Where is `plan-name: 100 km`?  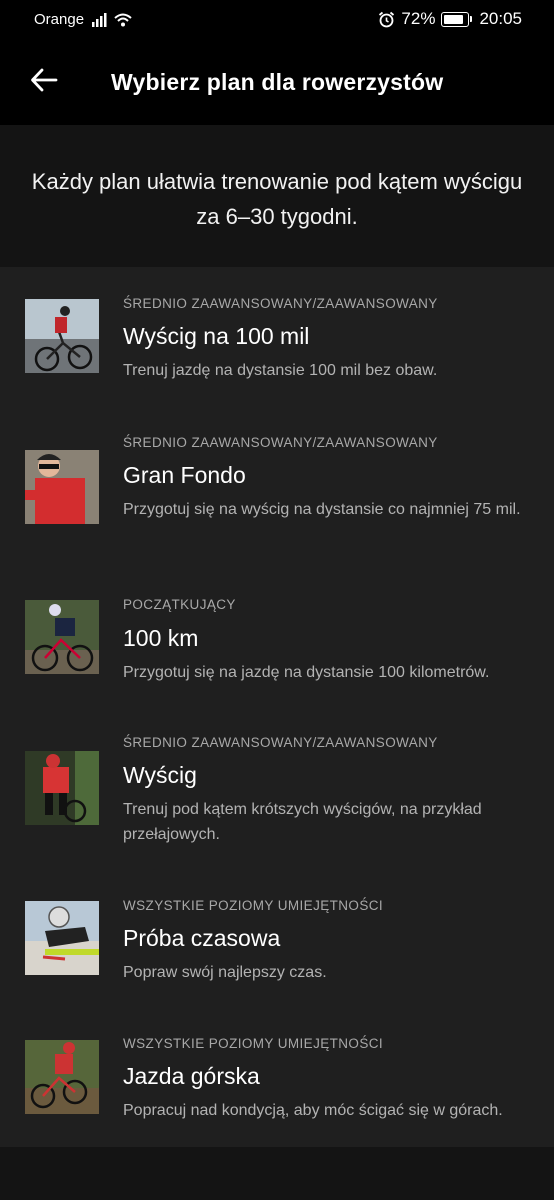
plan-name: 100 km is located at coordinates (161, 638).